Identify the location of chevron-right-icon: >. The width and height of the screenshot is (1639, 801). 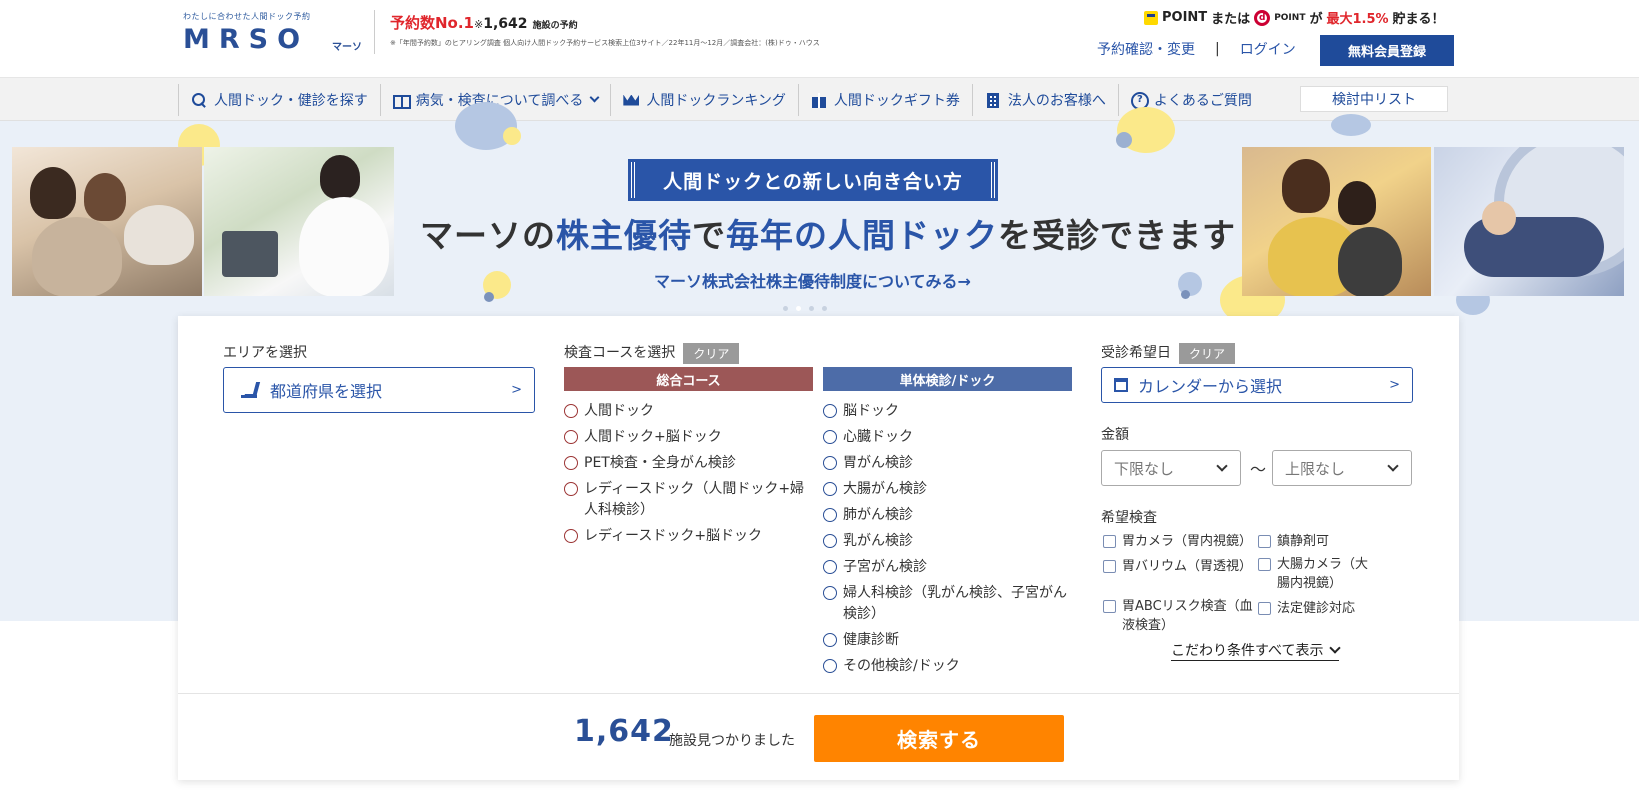
(516, 390).